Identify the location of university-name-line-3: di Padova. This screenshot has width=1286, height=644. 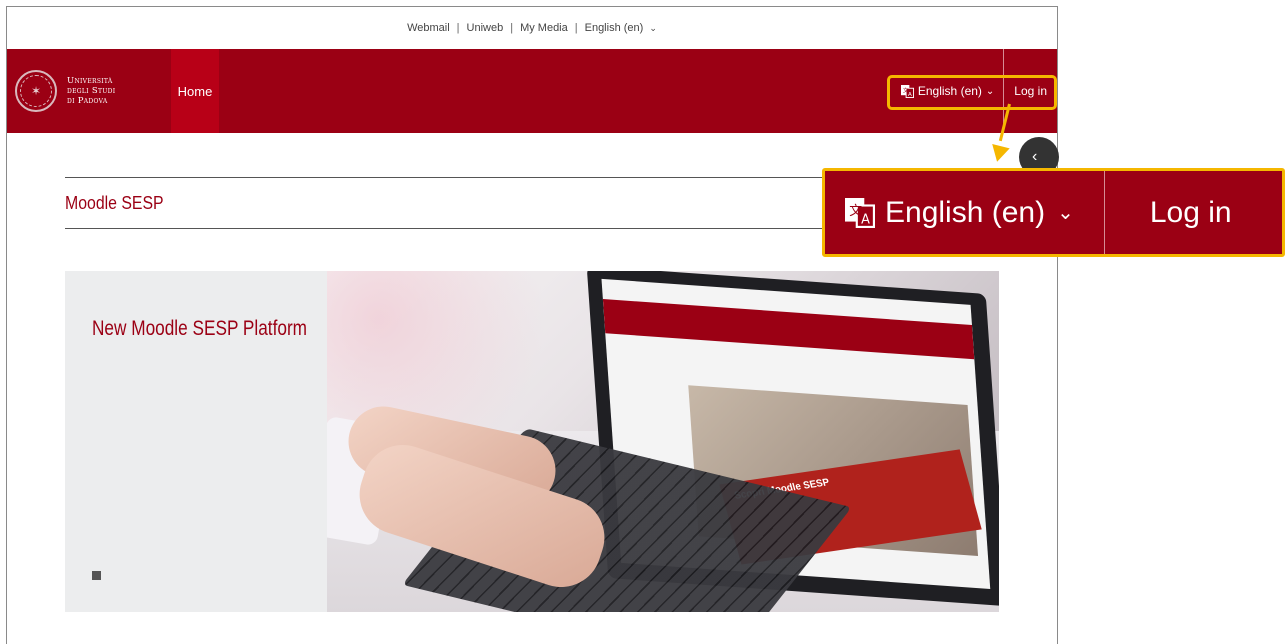
(87, 101).